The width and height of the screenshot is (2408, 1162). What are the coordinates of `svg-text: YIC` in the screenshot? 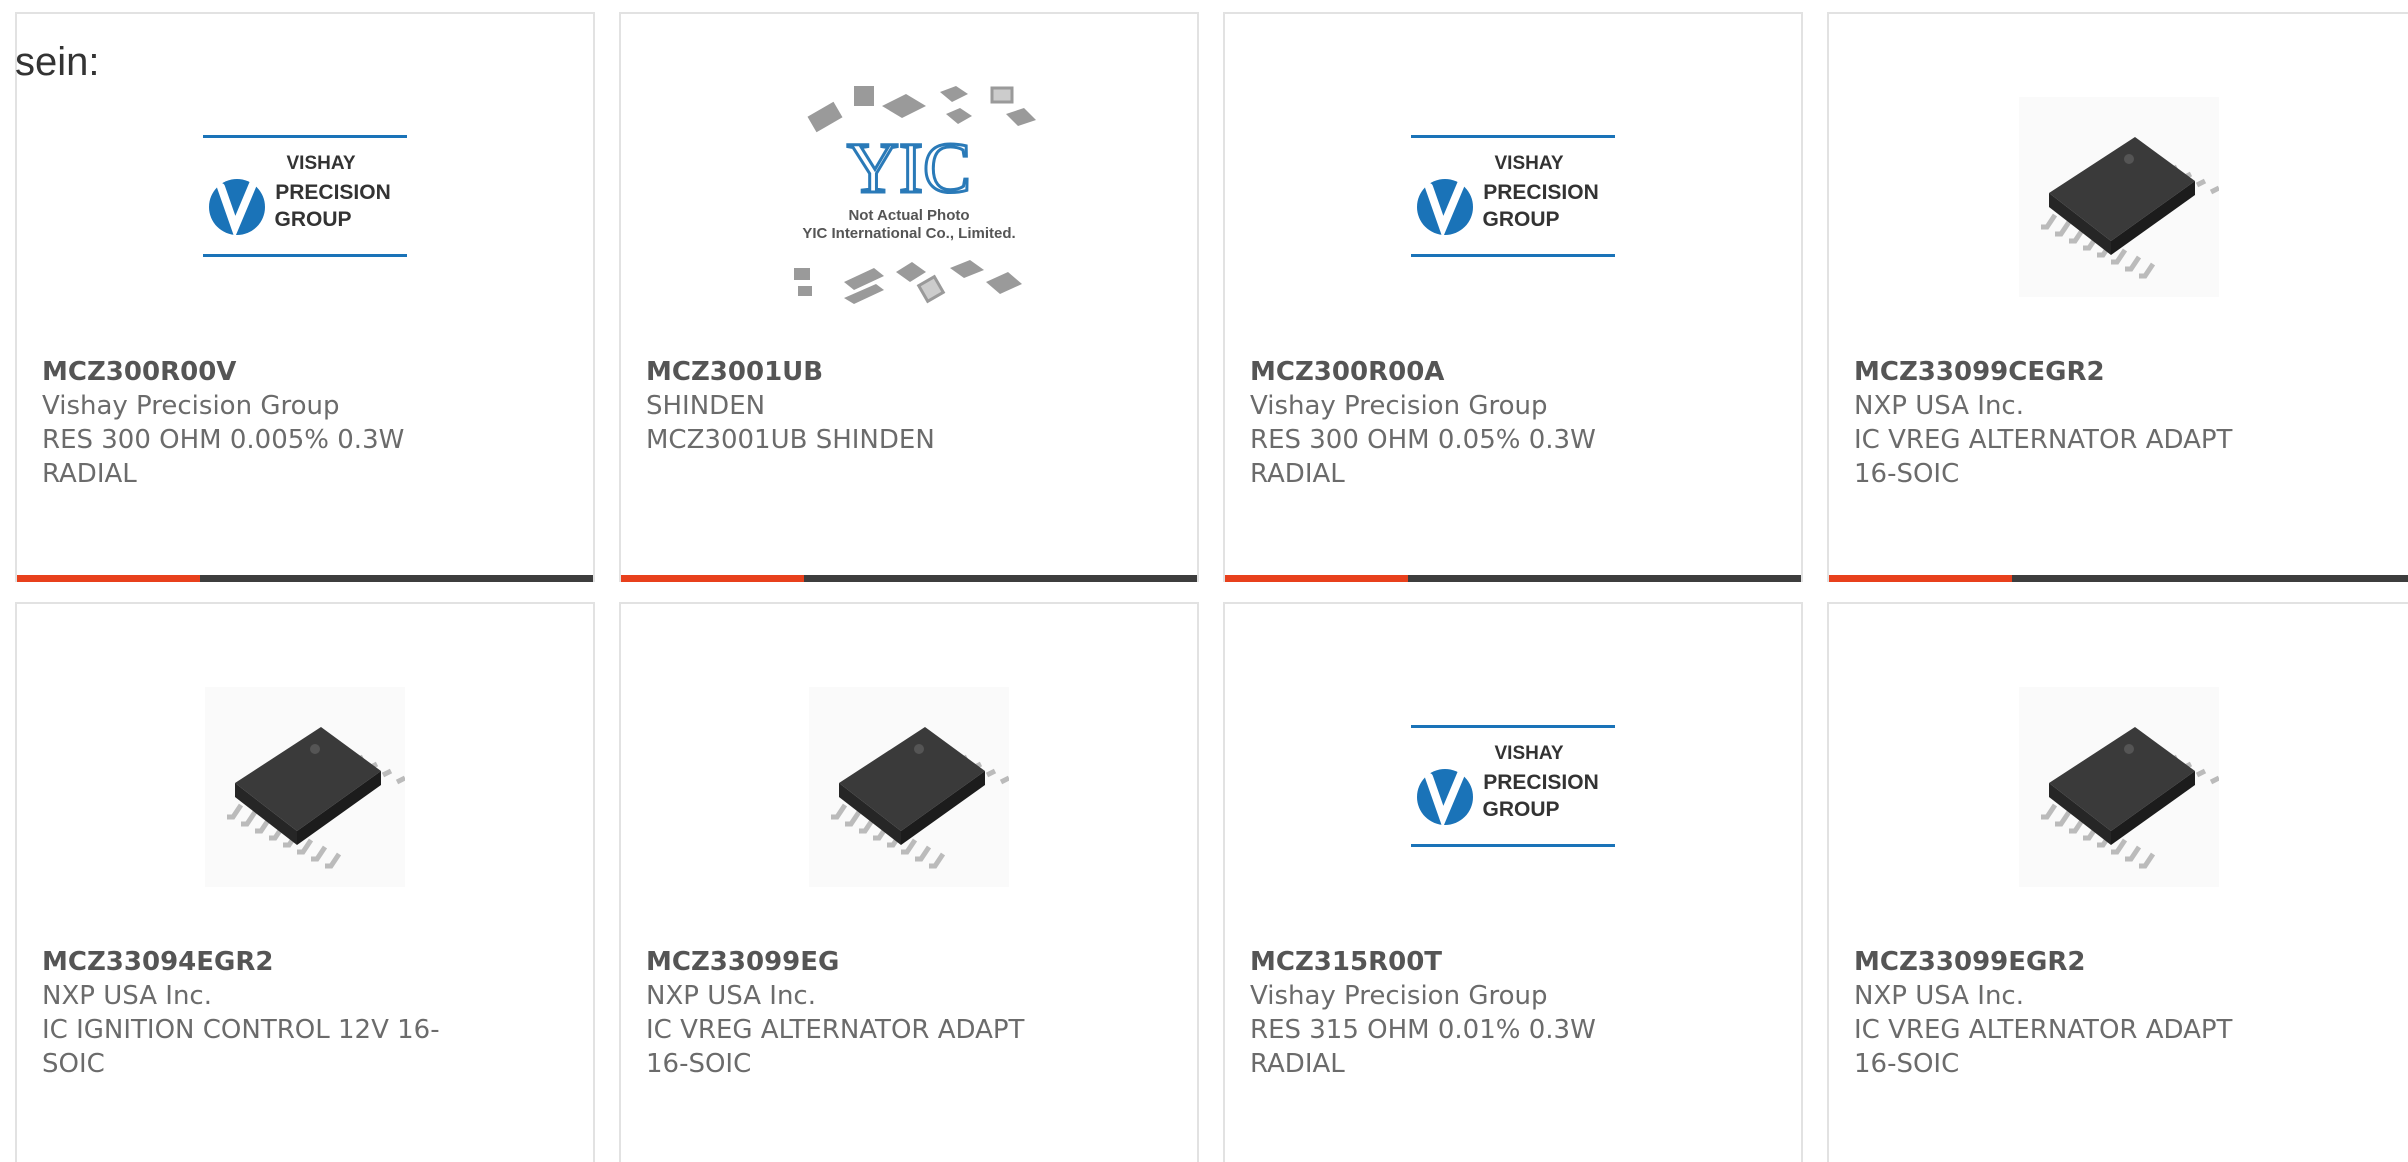 It's located at (909, 168).